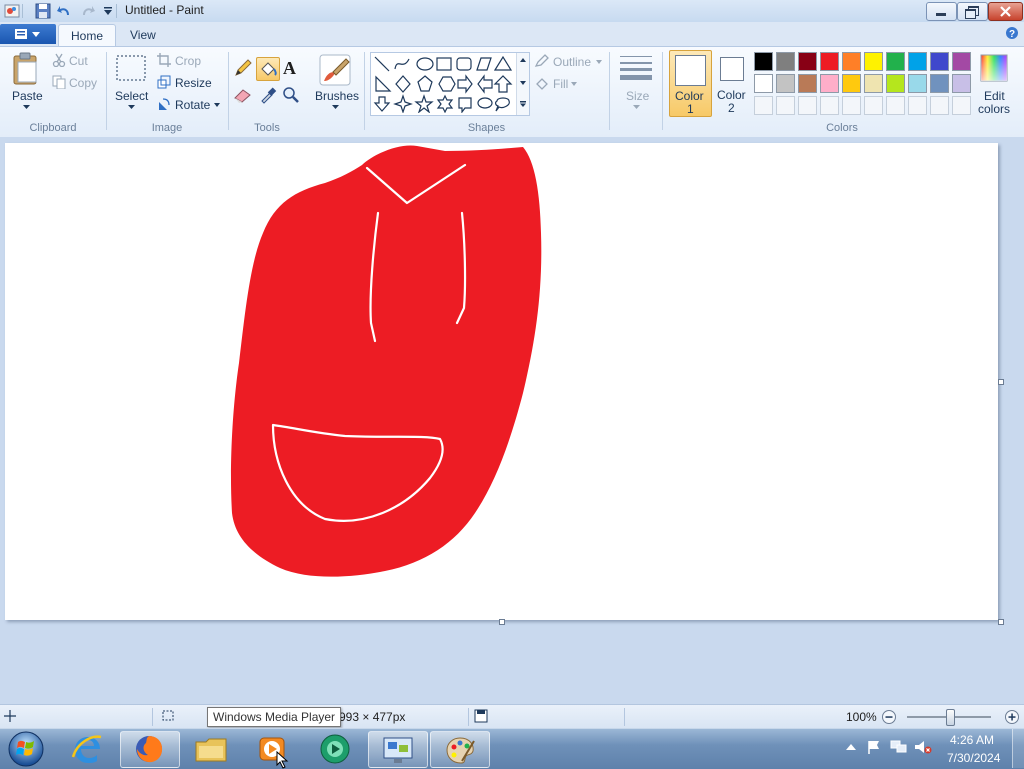 This screenshot has width=1024, height=769. What do you see at coordinates (899, 747) in the screenshot?
I see `network-icon` at bounding box center [899, 747].